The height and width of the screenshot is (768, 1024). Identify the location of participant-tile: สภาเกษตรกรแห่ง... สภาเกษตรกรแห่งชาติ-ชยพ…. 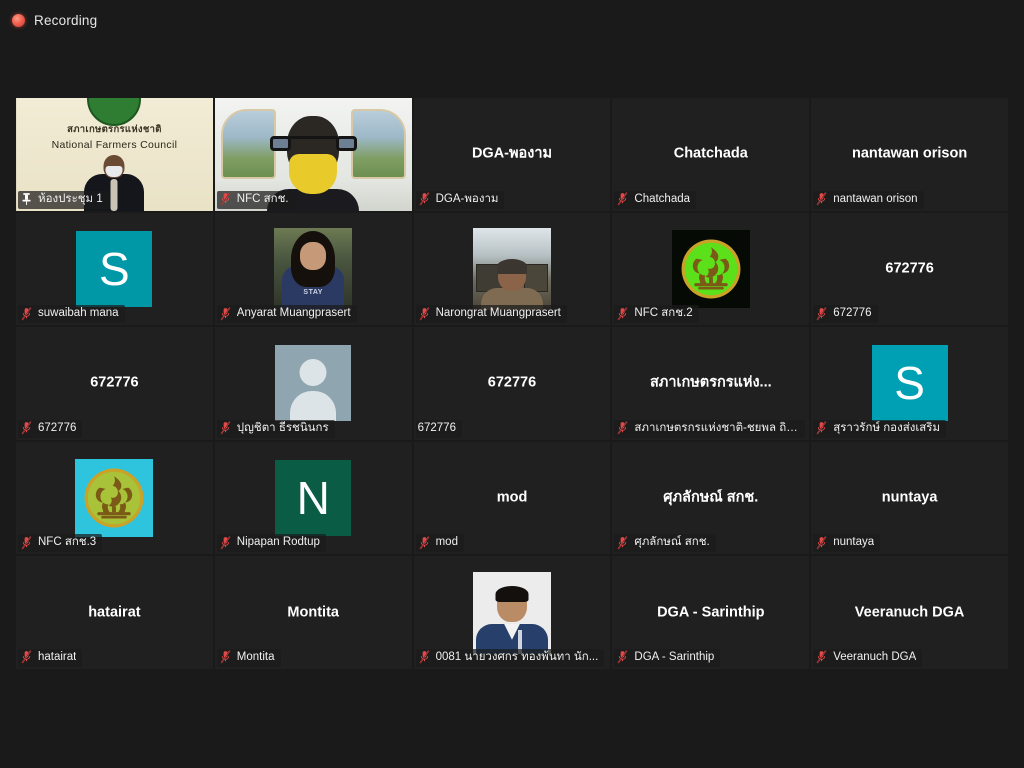
(711, 383).